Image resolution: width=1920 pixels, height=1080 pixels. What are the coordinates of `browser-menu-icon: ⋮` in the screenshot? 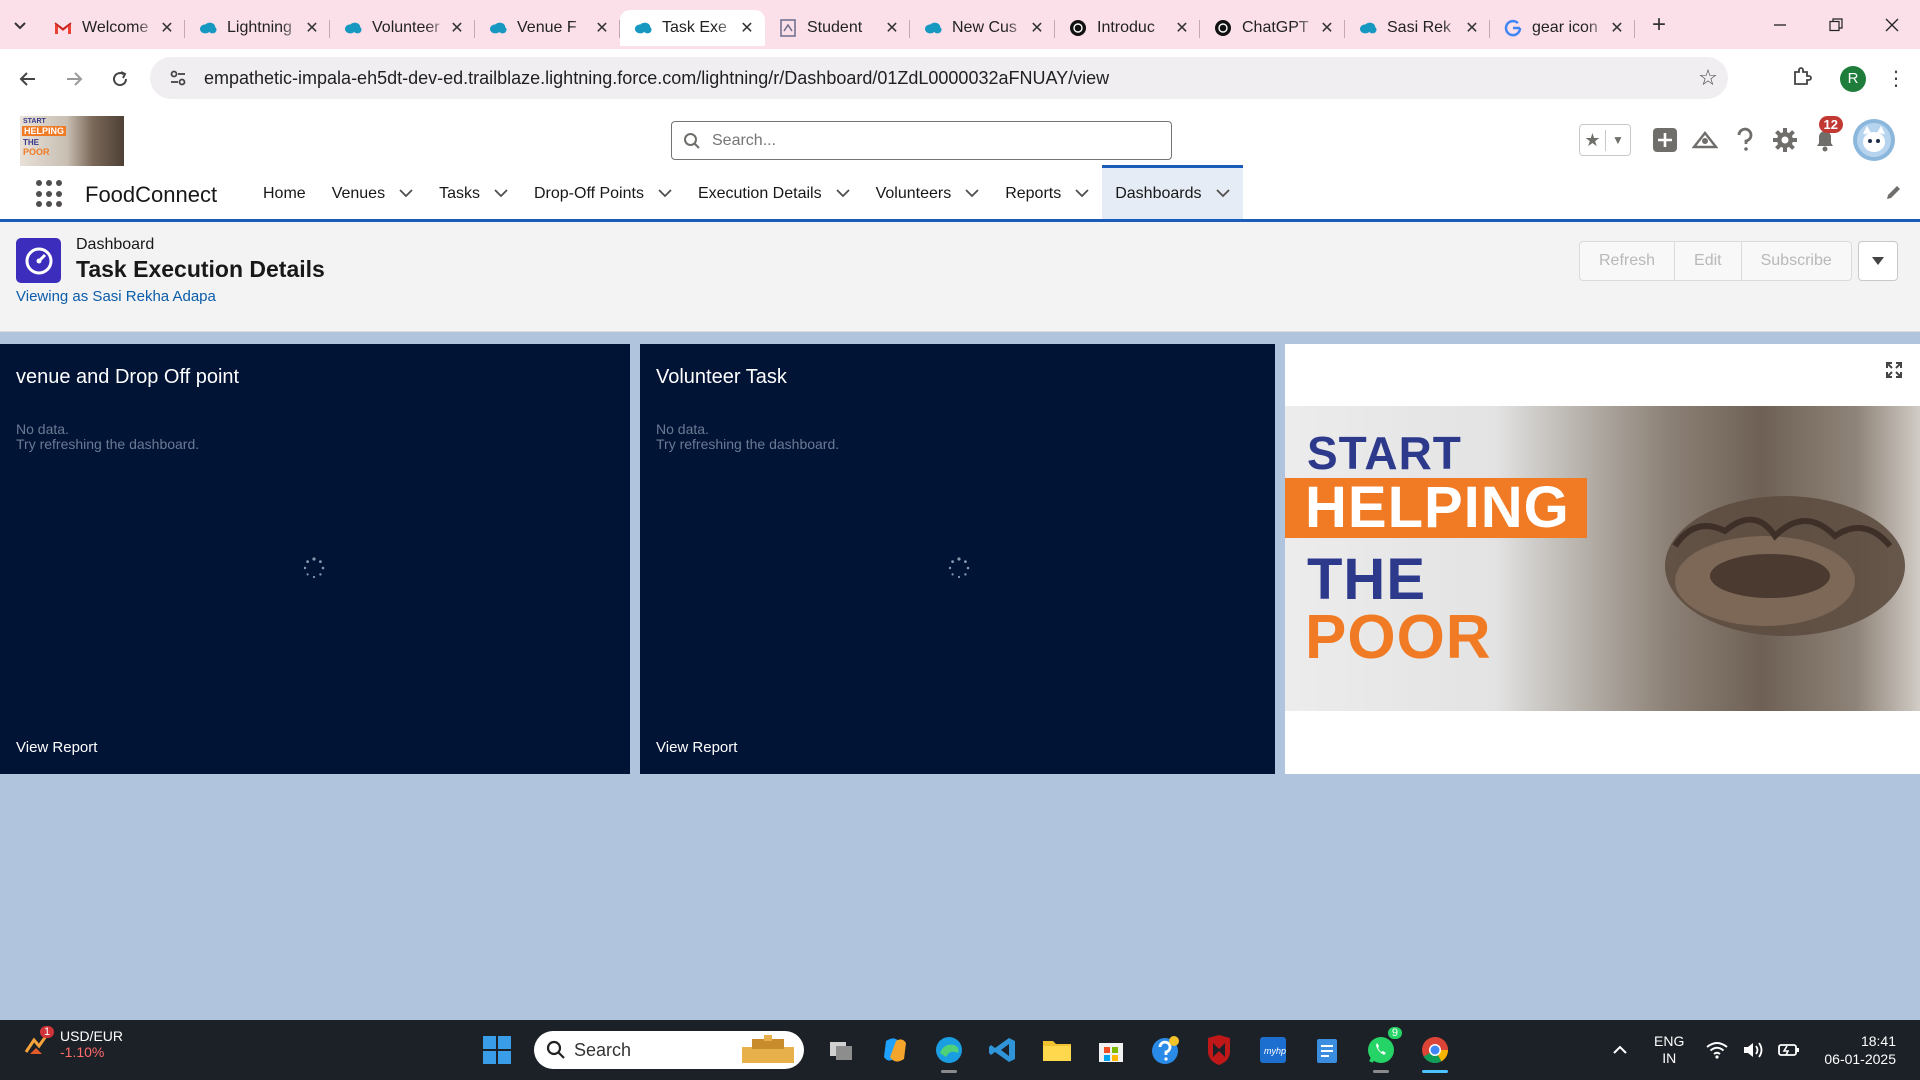 It's located at (1896, 78).